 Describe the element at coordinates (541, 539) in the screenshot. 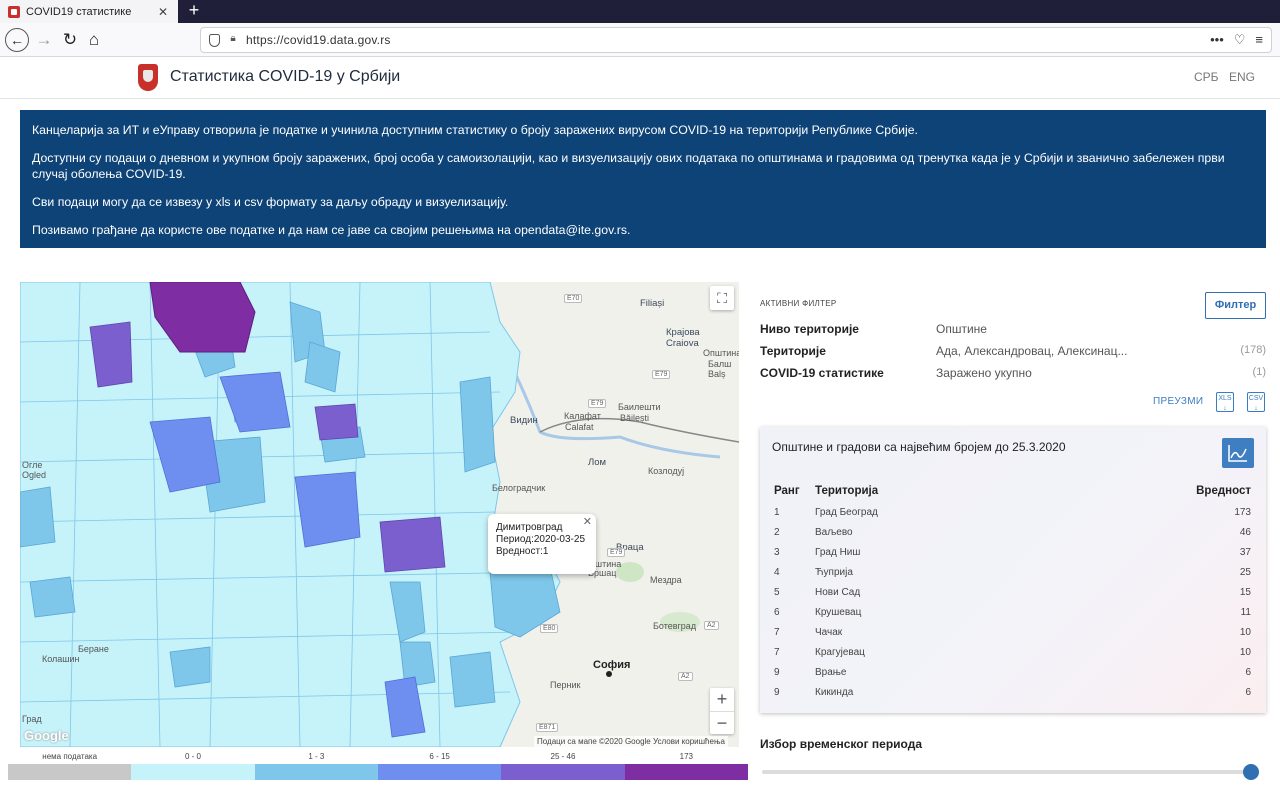

I see `tooltip-period: Период:2020-03-25` at that location.